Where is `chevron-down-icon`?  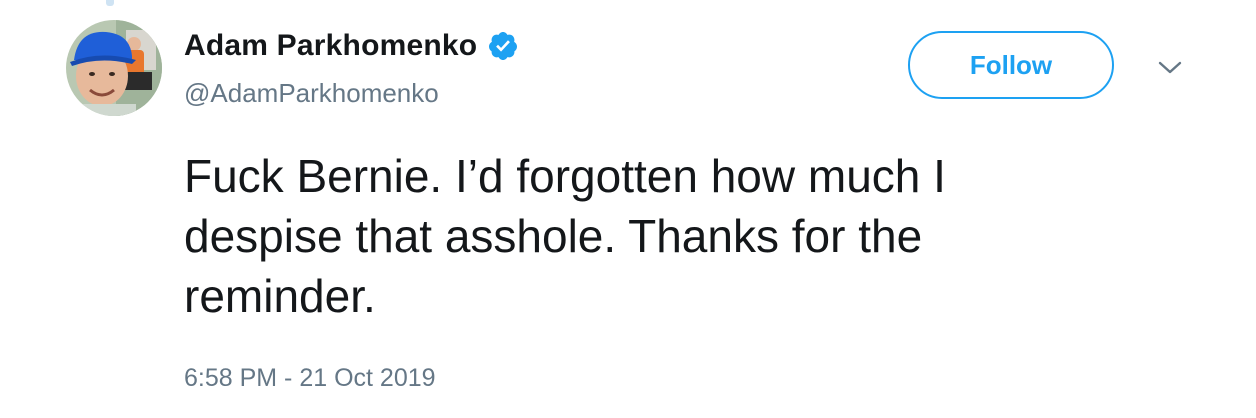 chevron-down-icon is located at coordinates (1170, 68).